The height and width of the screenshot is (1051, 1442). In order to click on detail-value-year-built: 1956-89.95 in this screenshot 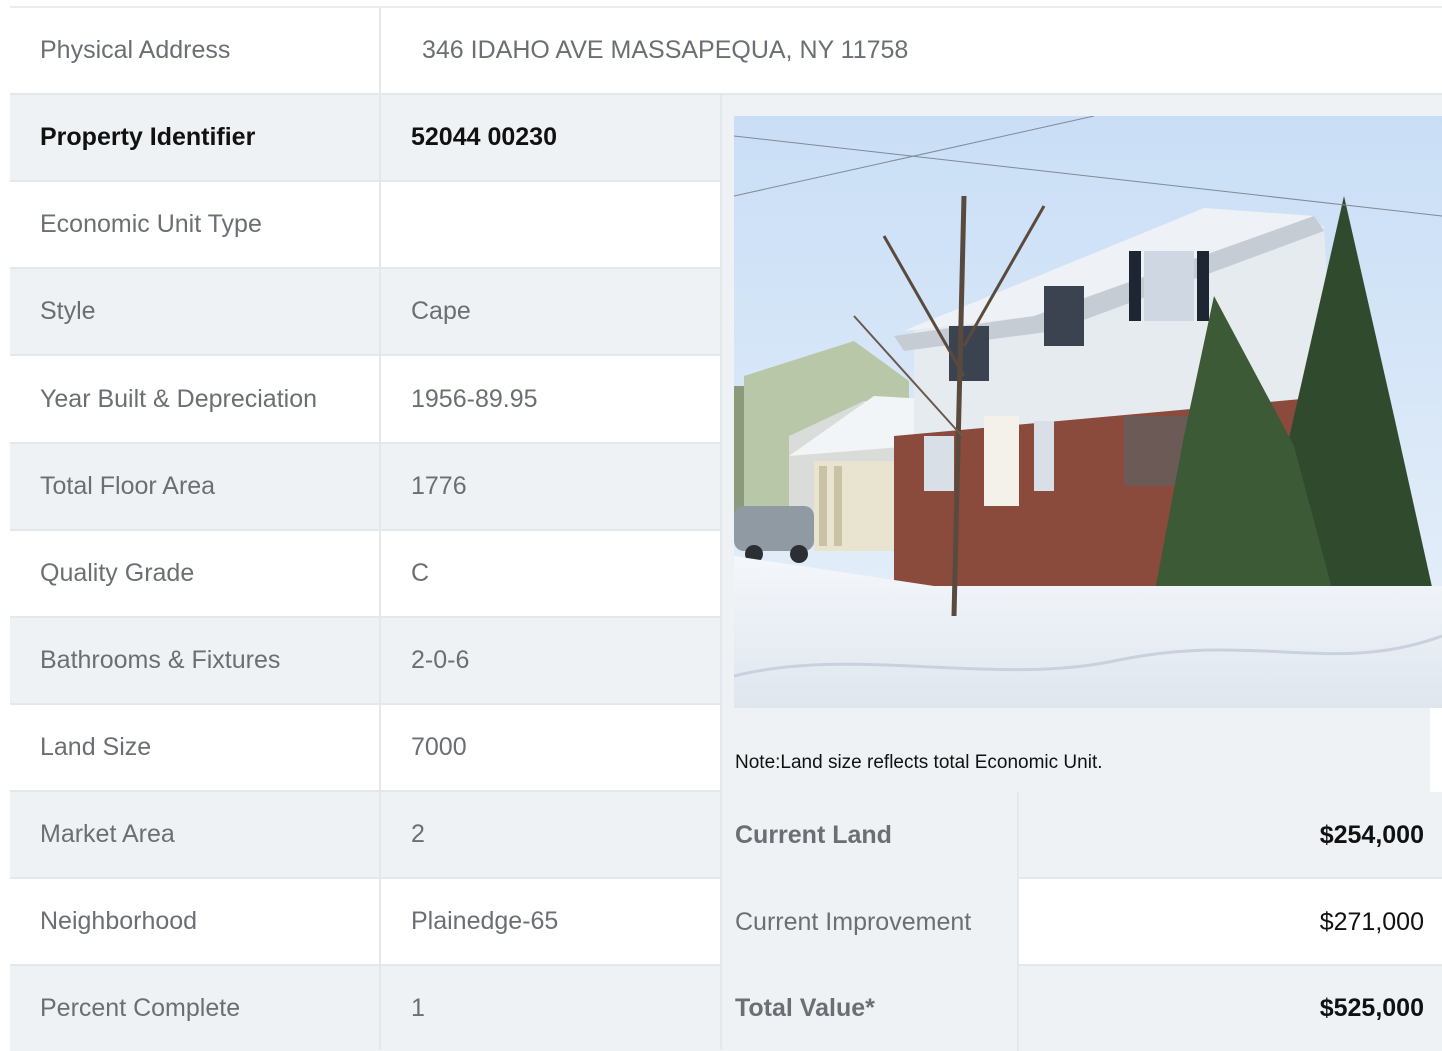, I will do `click(551, 400)`.